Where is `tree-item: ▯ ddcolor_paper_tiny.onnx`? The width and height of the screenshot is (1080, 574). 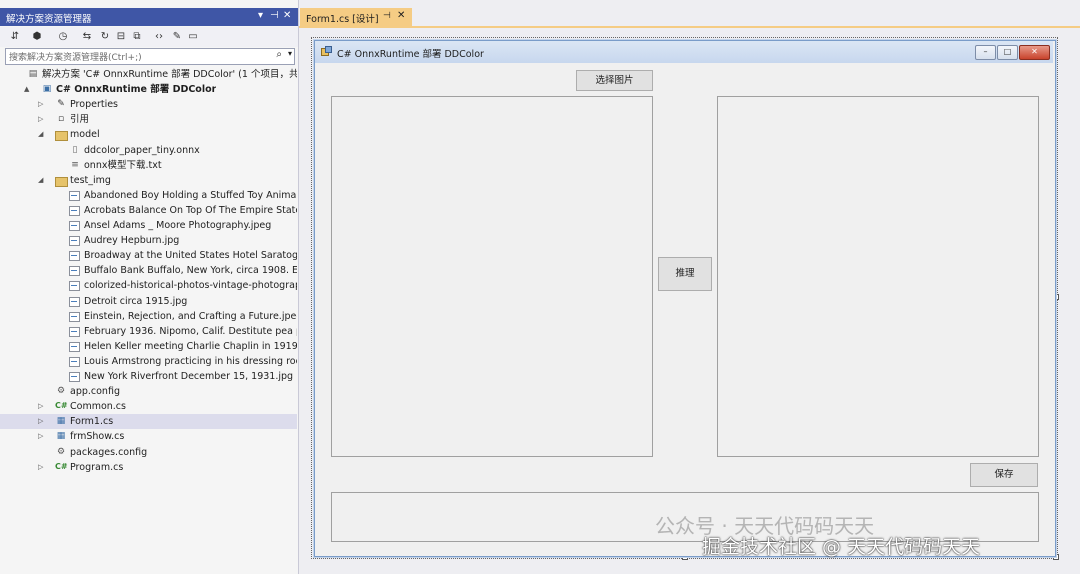 tree-item: ▯ ddcolor_paper_tiny.onnx is located at coordinates (148, 150).